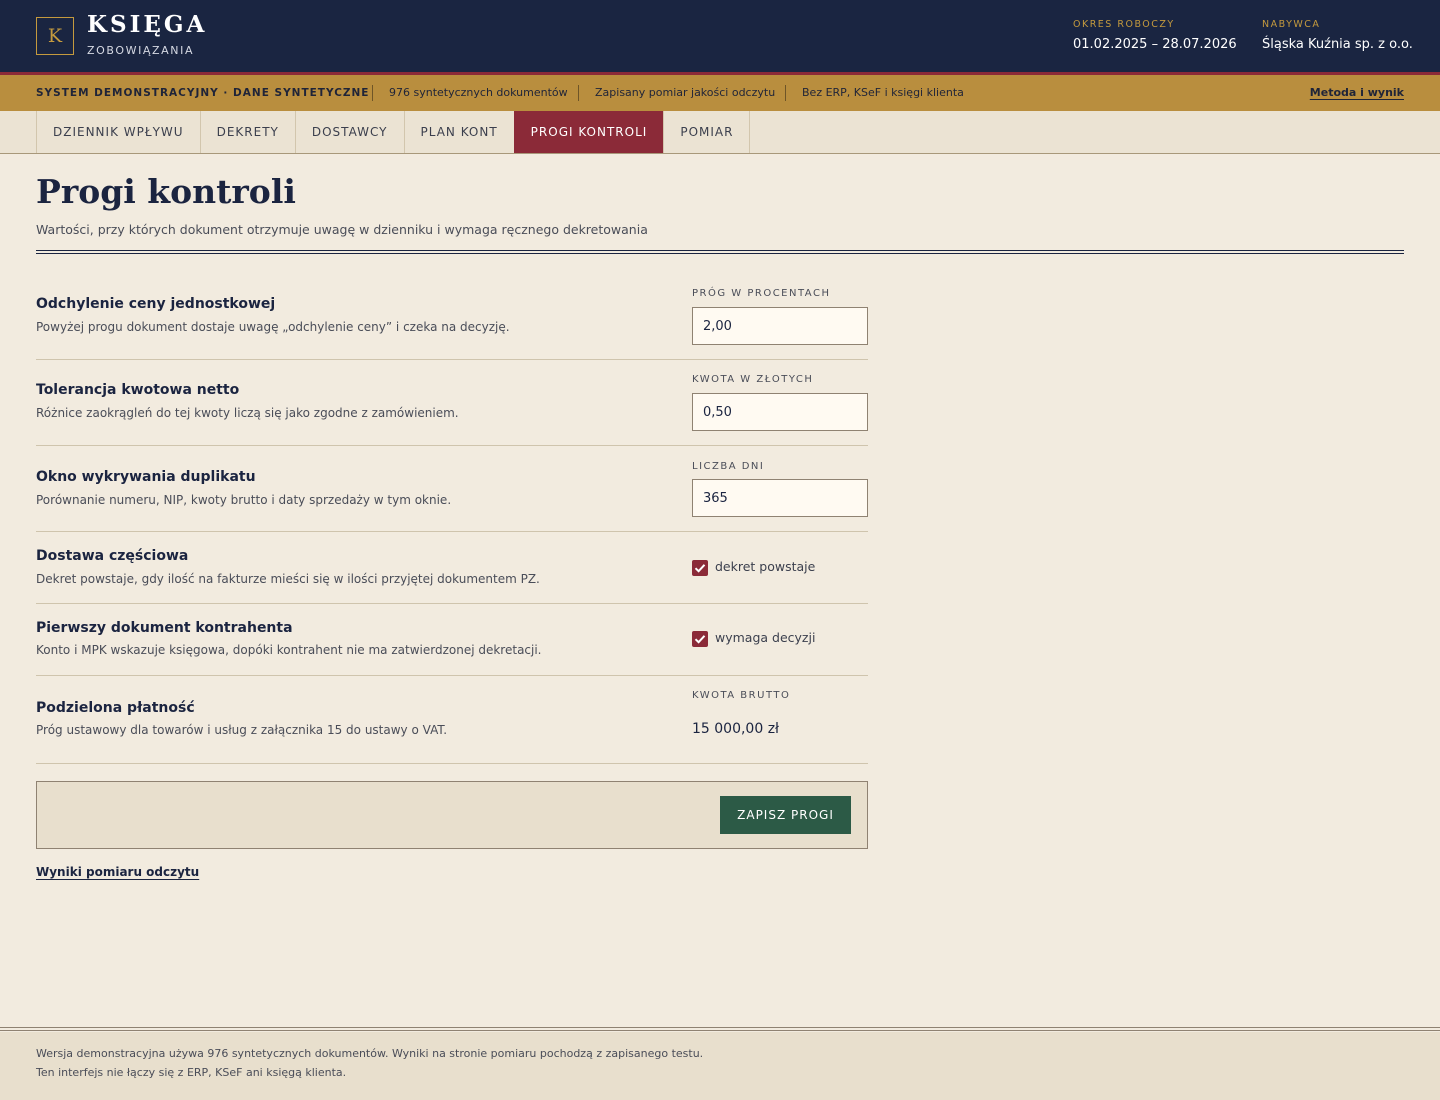 The image size is (1440, 1100). Describe the element at coordinates (203, 93) in the screenshot. I see `system-label: SYSTEM DEMONSTRACYJNY · DANE SYNTETYCZNE` at that location.